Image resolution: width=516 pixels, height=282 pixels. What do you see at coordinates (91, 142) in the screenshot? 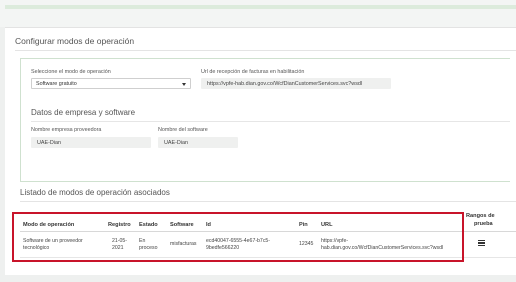
I see `provider-field: UAE-Dian` at bounding box center [91, 142].